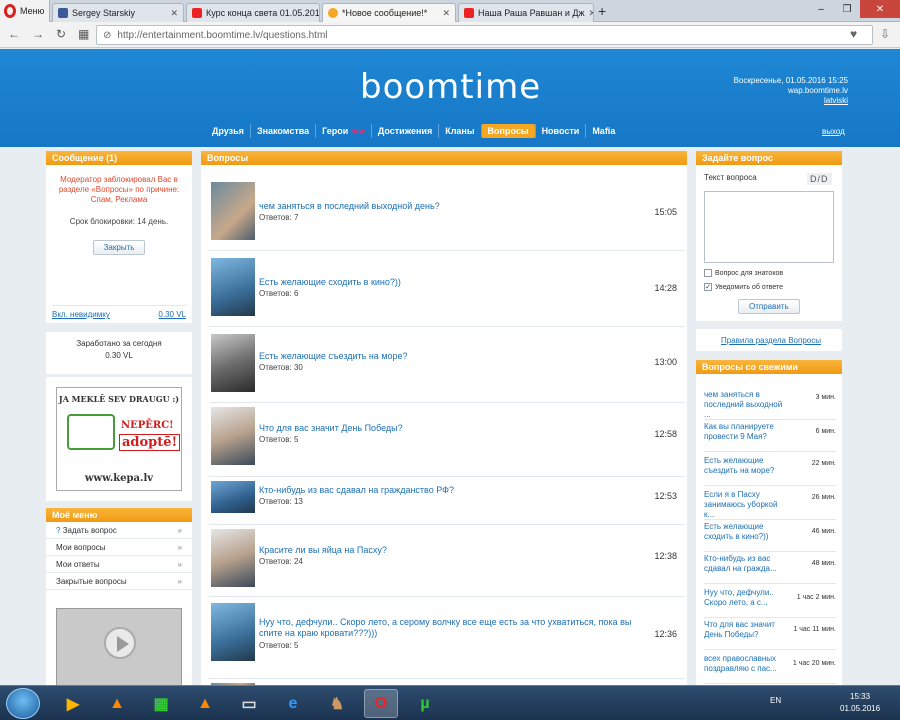 The width and height of the screenshot is (900, 720). I want to click on play-icon, so click(120, 643).